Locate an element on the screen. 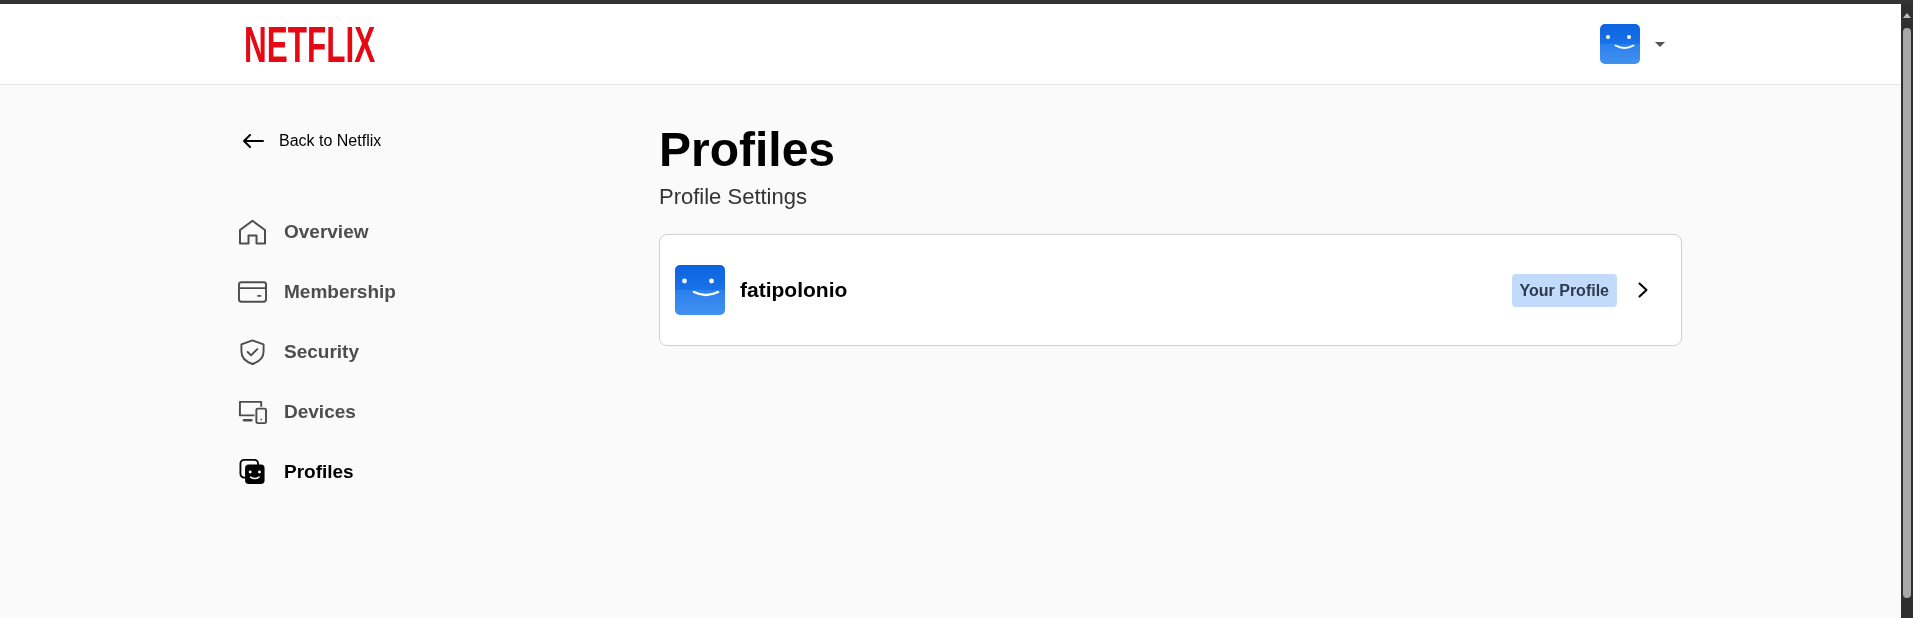 The image size is (1913, 618). sidebar-item: Membership is located at coordinates (317, 292).